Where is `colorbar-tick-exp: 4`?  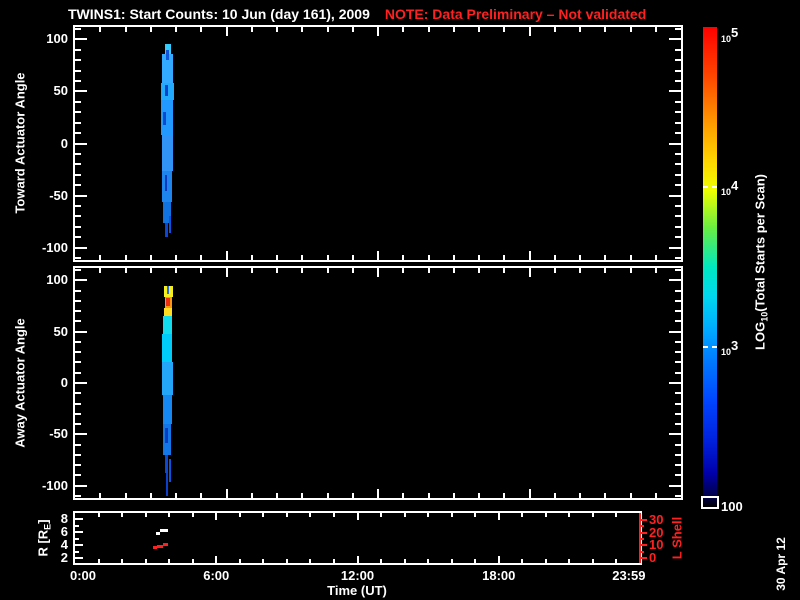
colorbar-tick-exp: 4 is located at coordinates (735, 185).